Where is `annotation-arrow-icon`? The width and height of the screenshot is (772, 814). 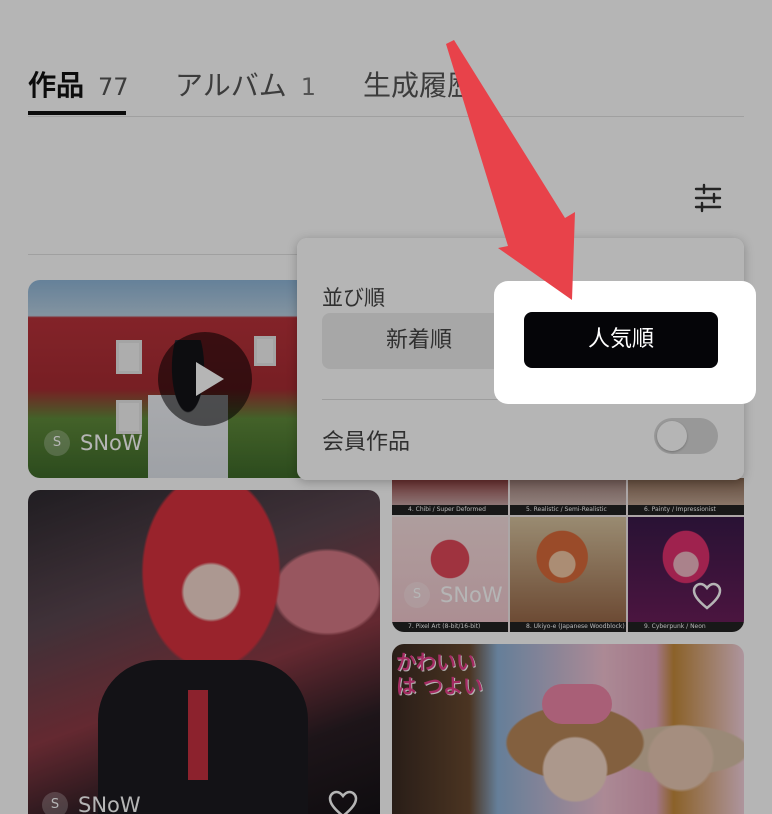 annotation-arrow-icon is located at coordinates (510, 170).